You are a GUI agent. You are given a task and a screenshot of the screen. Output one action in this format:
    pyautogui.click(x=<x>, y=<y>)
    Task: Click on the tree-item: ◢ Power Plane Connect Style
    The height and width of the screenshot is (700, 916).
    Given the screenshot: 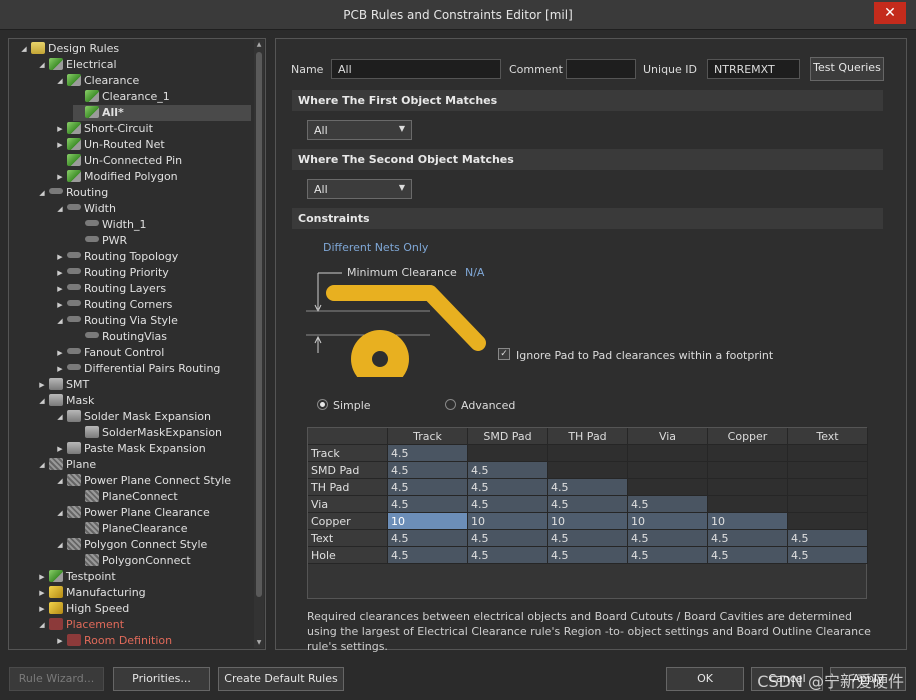 What is the action you would take?
    pyautogui.click(x=143, y=481)
    